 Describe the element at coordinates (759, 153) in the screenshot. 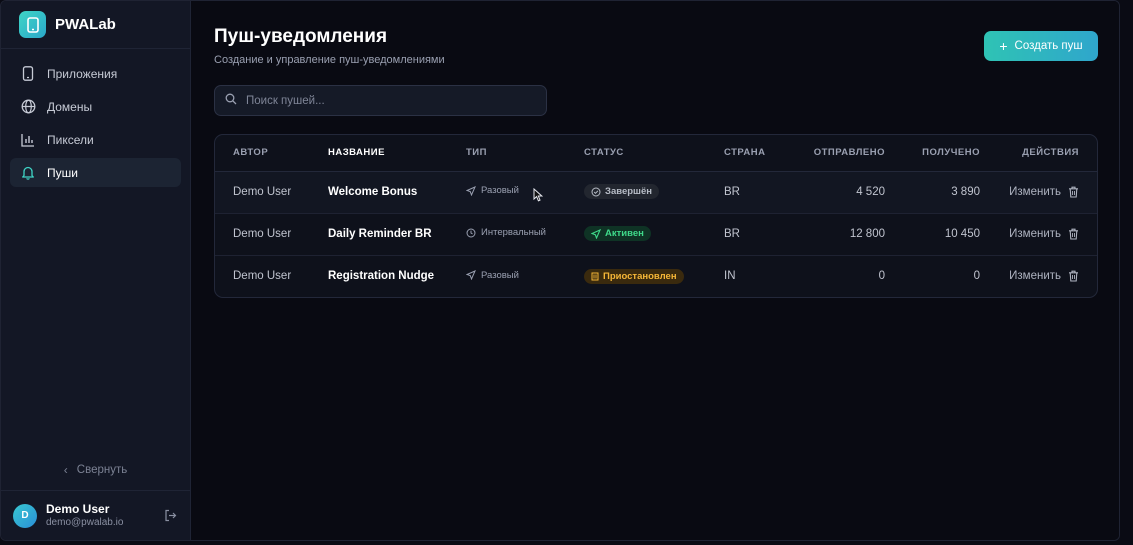

I see `column-country: СТРАНА` at that location.